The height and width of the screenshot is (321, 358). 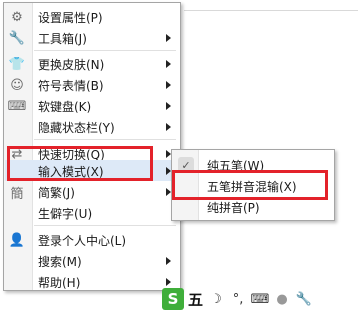 I want to click on user-icon: ●, so click(x=282, y=299).